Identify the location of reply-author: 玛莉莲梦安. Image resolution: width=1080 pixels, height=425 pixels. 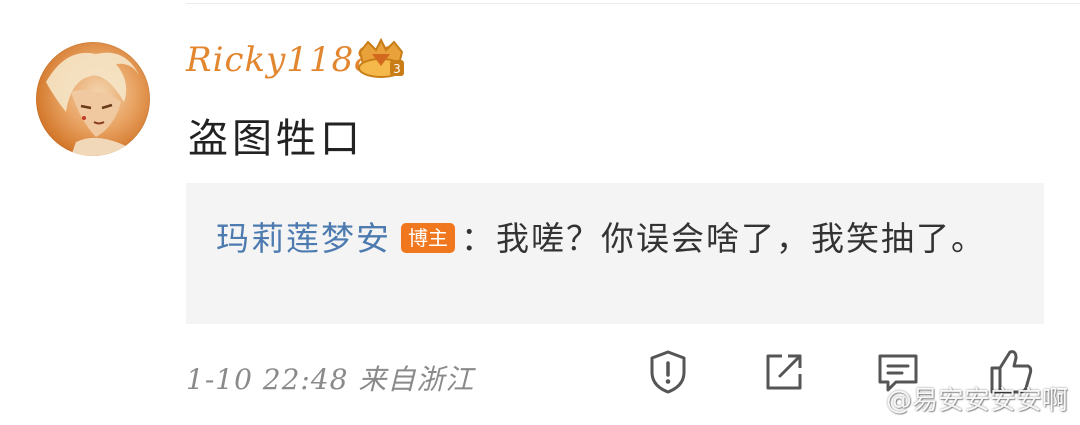
(303, 238).